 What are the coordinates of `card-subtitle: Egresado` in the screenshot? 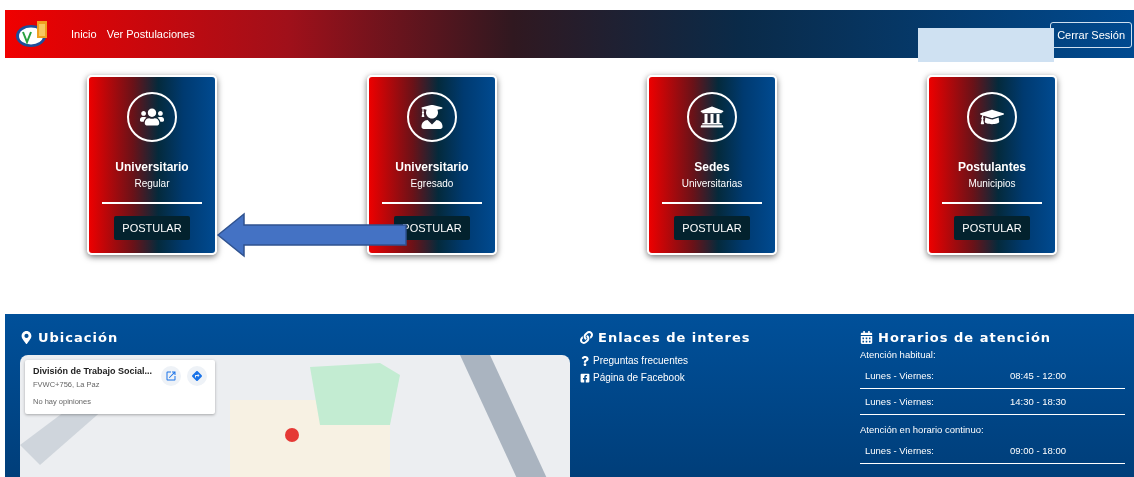 It's located at (432, 183).